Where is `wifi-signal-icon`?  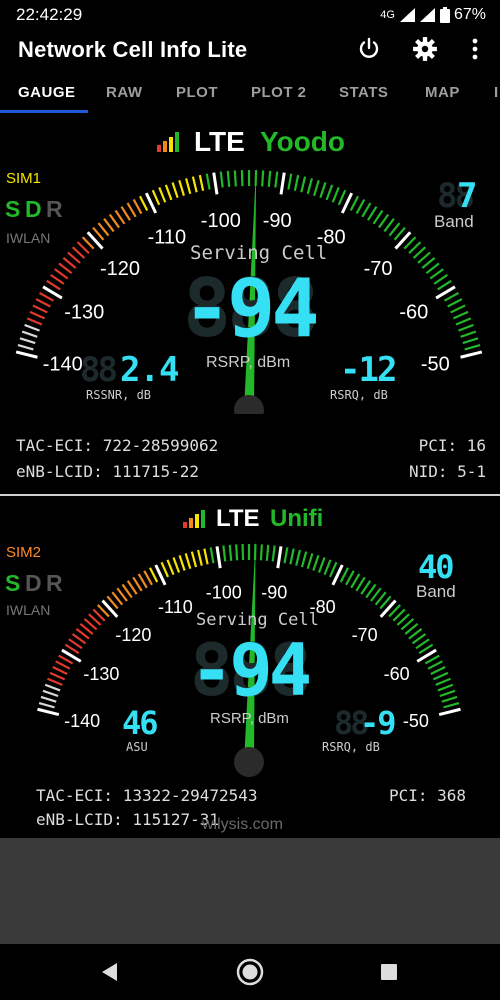 wifi-signal-icon is located at coordinates (427, 15).